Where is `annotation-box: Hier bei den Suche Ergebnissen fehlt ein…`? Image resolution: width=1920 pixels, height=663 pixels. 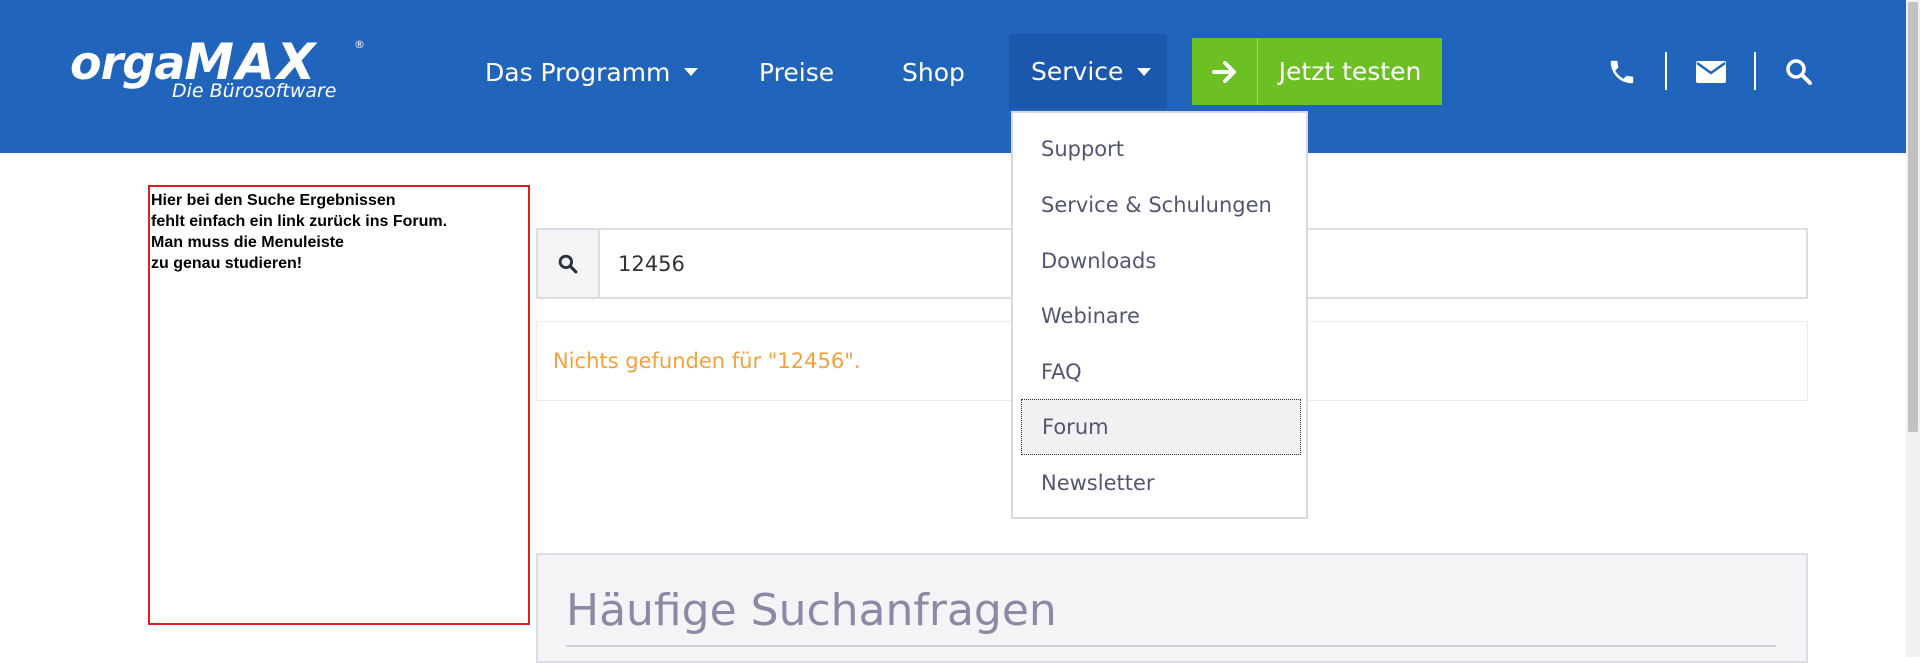 annotation-box: Hier bei den Suche Ergebnissen fehlt ein… is located at coordinates (339, 405).